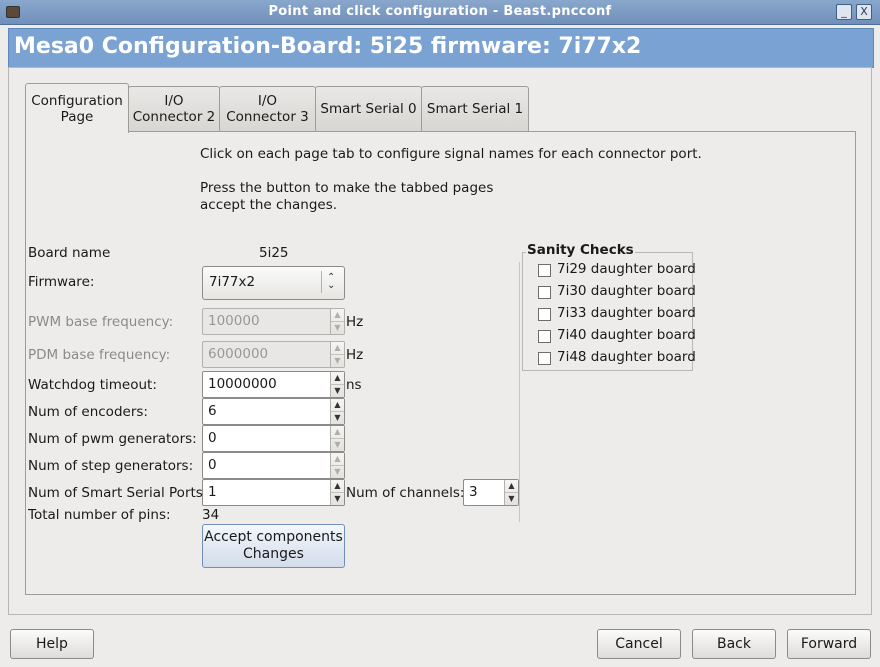 The width and height of the screenshot is (880, 667). What do you see at coordinates (212, 411) in the screenshot?
I see `spinner-value: 6` at bounding box center [212, 411].